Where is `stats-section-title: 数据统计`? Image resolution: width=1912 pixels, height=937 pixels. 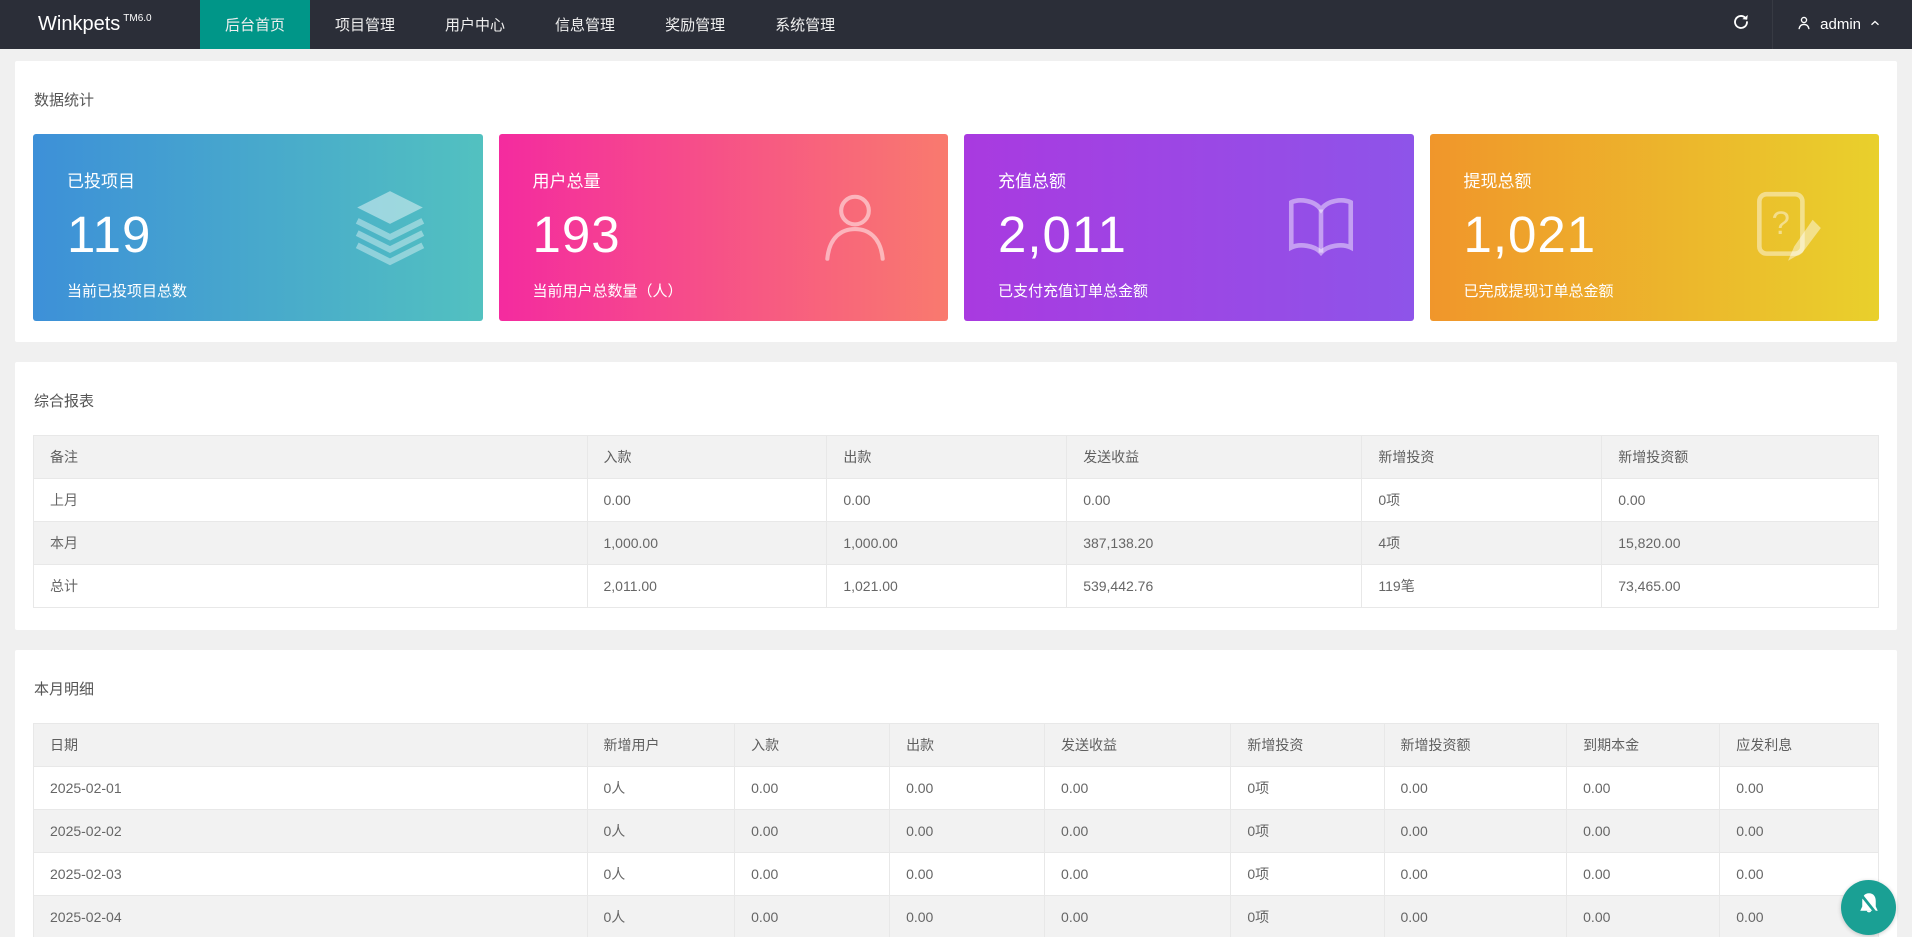
stats-section-title: 数据统计 is located at coordinates (64, 100).